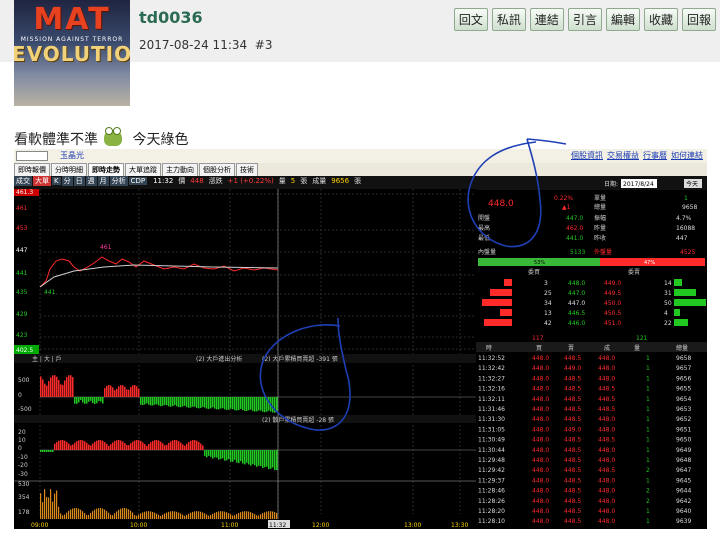  I want to click on post-button-4: 編輯, so click(622, 19).